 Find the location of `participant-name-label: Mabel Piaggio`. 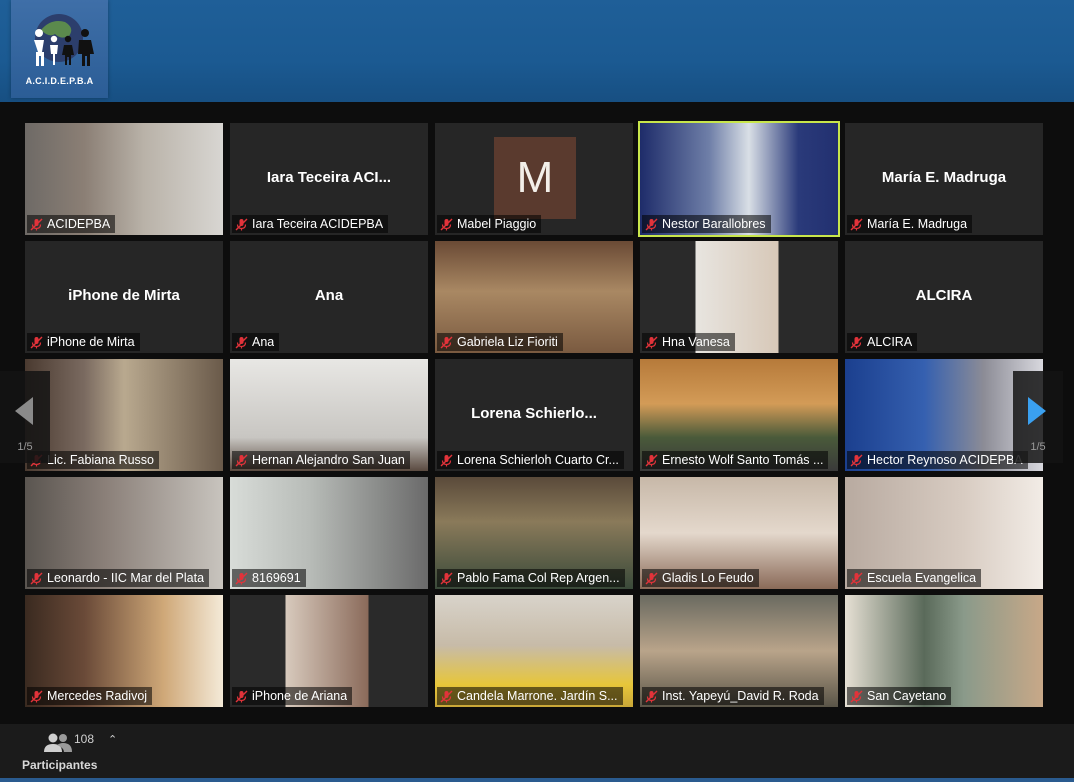

participant-name-label: Mabel Piaggio is located at coordinates (489, 224).